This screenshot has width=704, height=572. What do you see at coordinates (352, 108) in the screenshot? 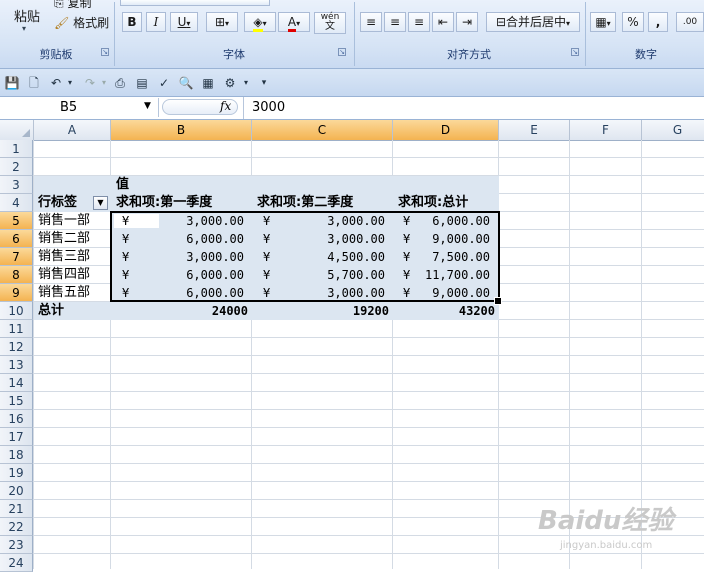
I see `formula-bar: B5 ▼ fx 3000` at bounding box center [352, 108].